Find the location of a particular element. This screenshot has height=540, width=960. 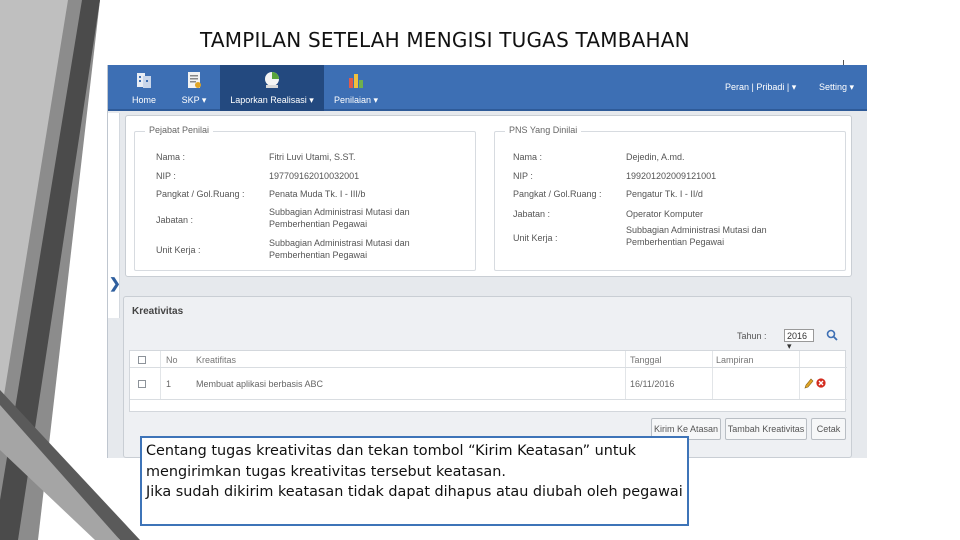

col-header-lampiran: Lampiran is located at coordinates (735, 360).